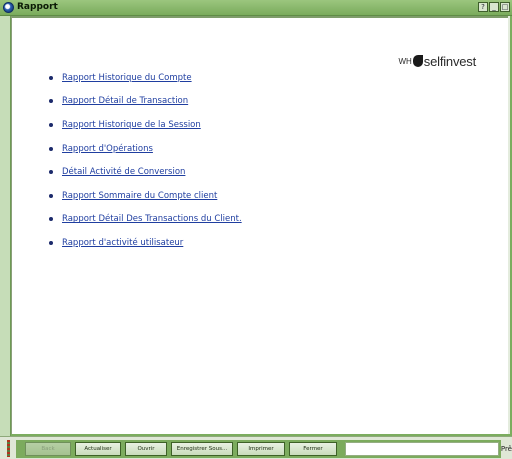  I want to click on list-item: Rapport Sommaire du Compte client, so click(145, 196).